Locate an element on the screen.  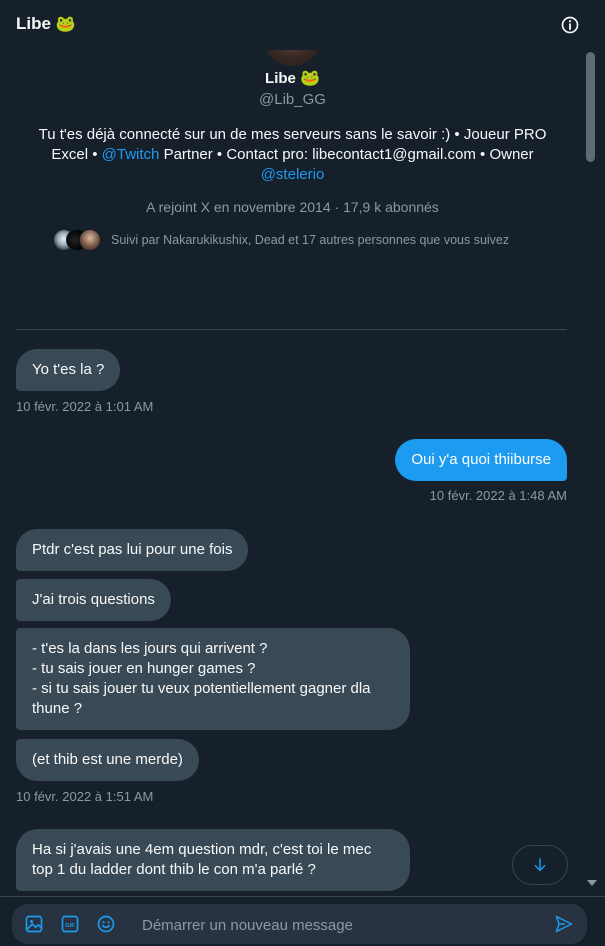
svg-text: GIF is located at coordinates (70, 926).